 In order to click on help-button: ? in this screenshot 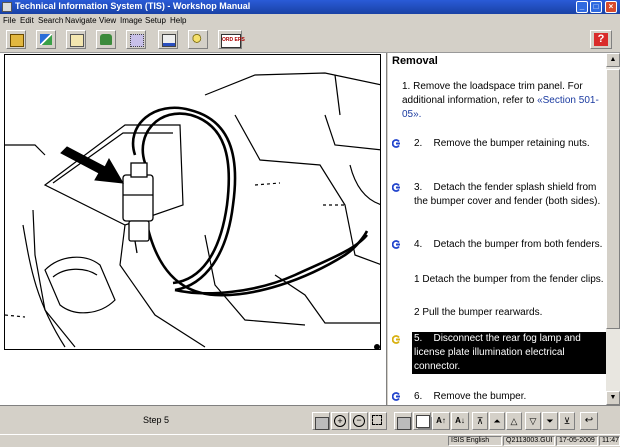, I will do `click(601, 39)`.